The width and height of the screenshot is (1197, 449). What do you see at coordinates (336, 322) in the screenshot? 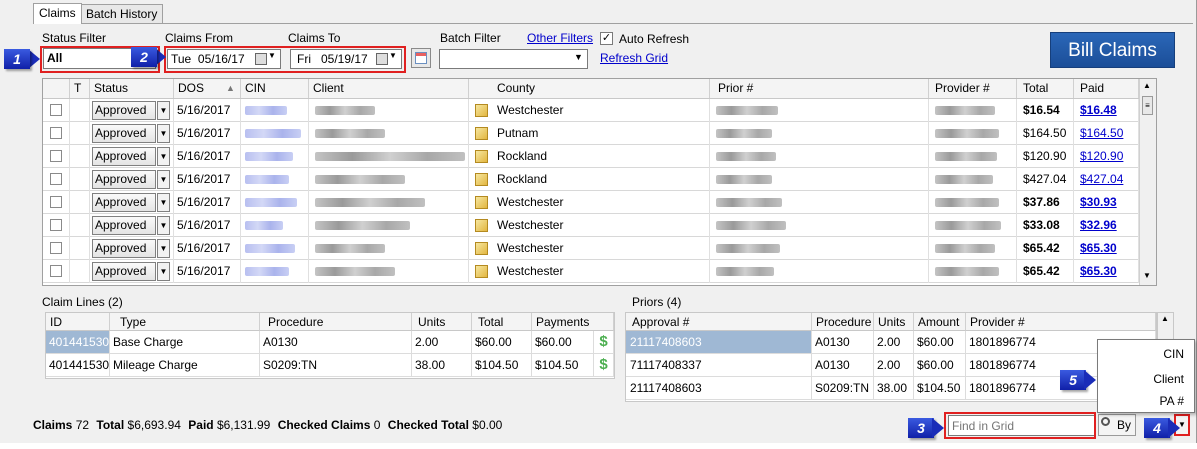
I see `cl-header-procedure: Procedure` at bounding box center [336, 322].